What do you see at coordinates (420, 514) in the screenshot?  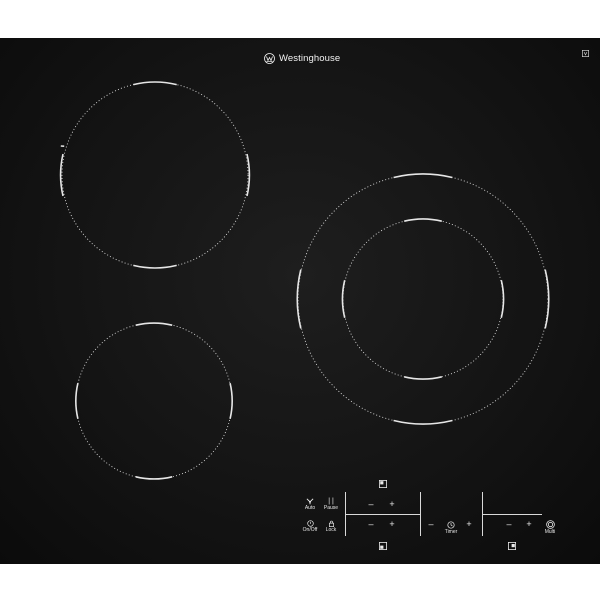 I see `control-divider-mid-left` at bounding box center [420, 514].